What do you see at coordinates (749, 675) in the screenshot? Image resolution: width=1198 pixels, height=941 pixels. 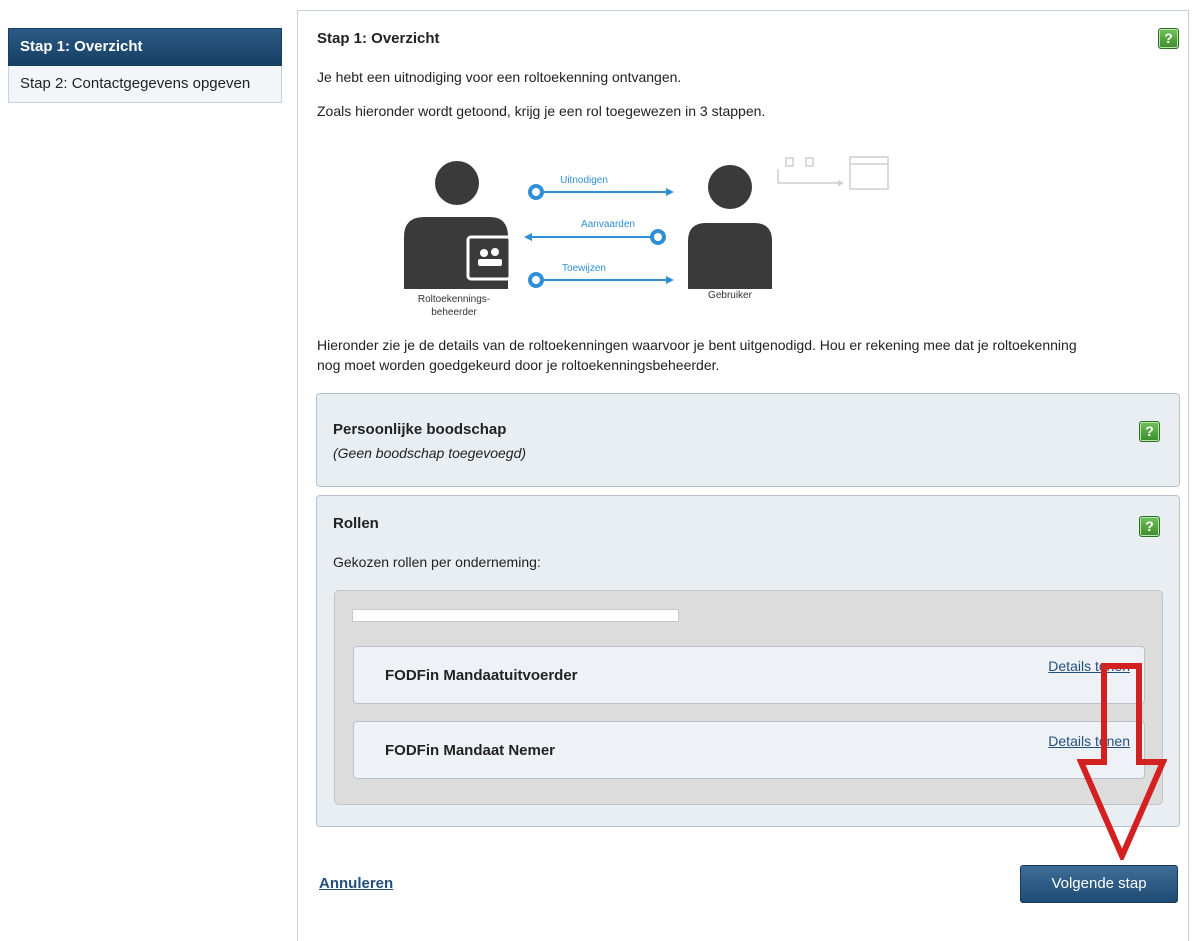 I see `role-row: FODFin Mandaatuitvoerder Details tonen` at bounding box center [749, 675].